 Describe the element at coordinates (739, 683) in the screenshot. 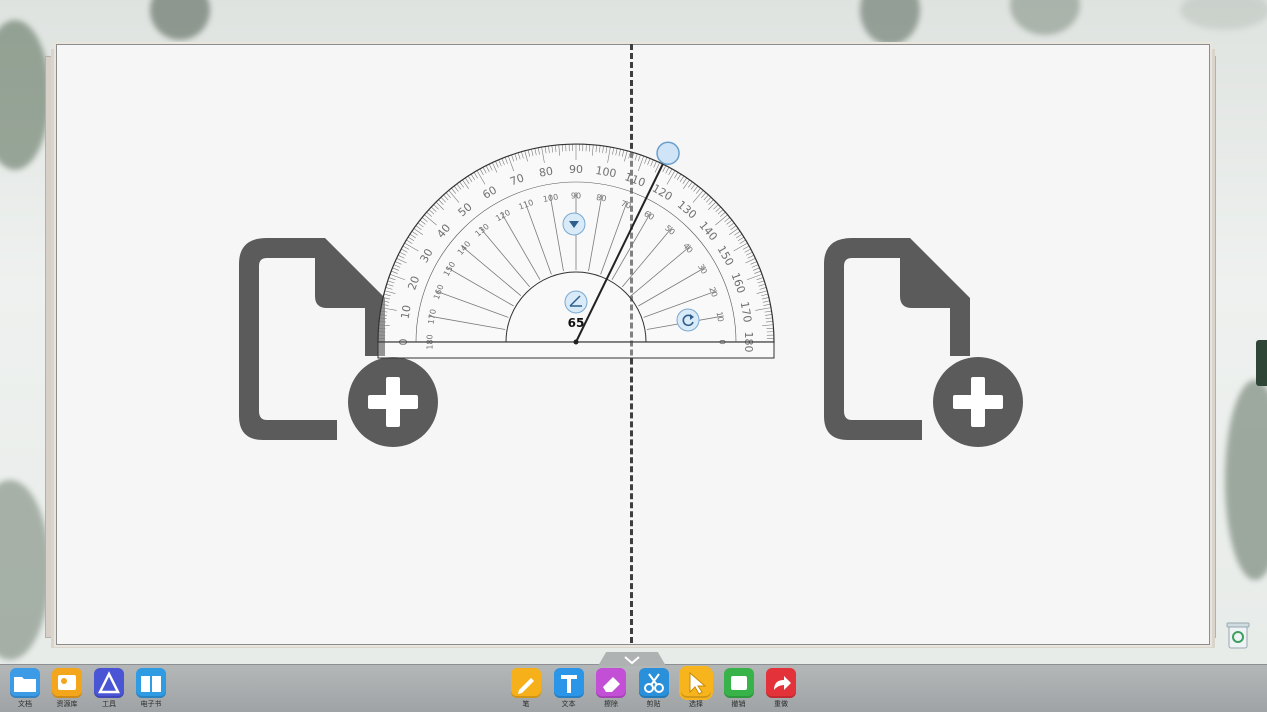

I see `undo-icon` at that location.